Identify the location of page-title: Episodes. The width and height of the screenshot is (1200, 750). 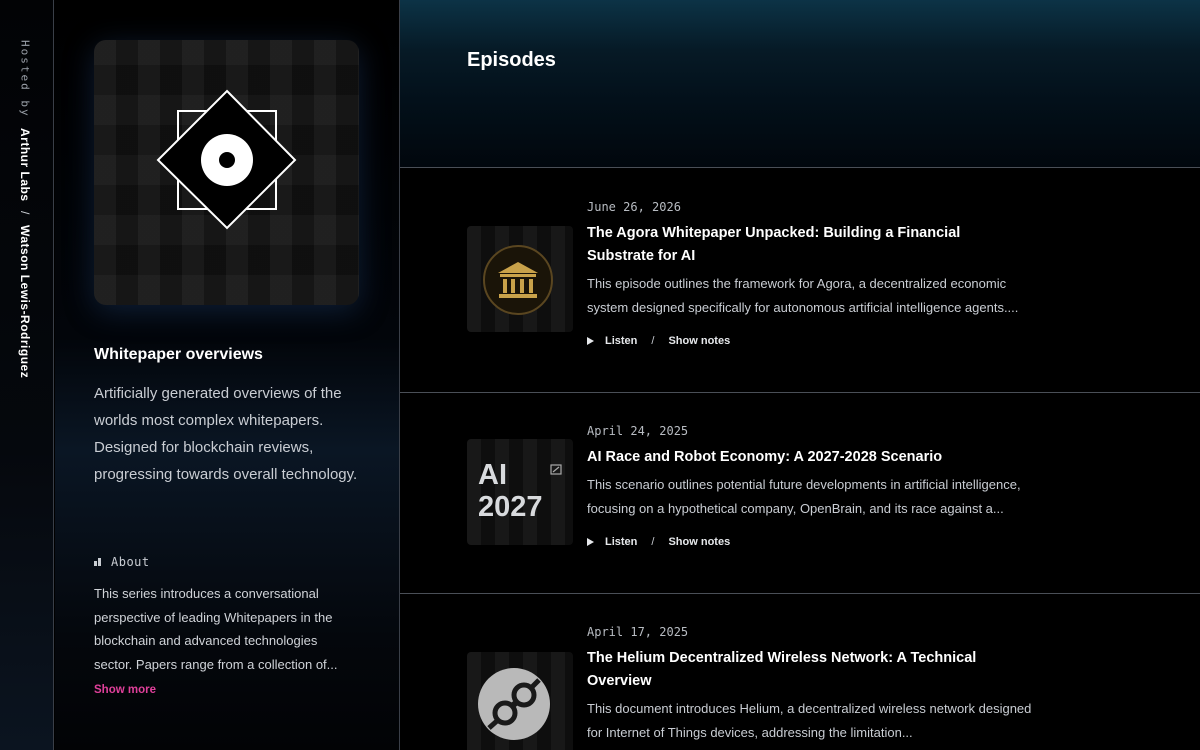
(511, 60).